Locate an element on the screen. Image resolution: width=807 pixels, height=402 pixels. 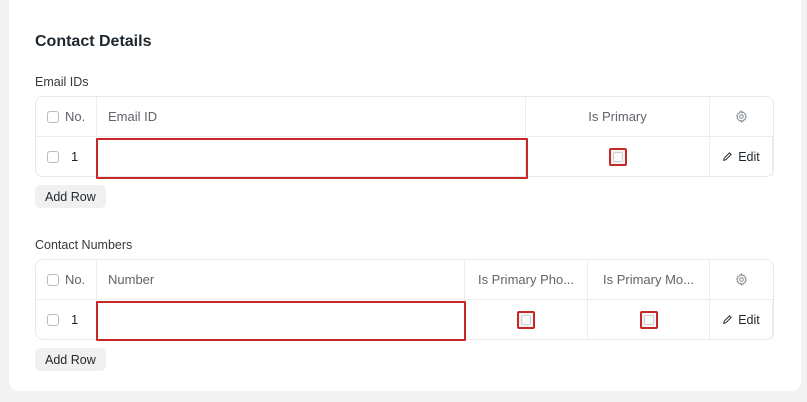
header-is-primary: Is Primary is located at coordinates (618, 116).